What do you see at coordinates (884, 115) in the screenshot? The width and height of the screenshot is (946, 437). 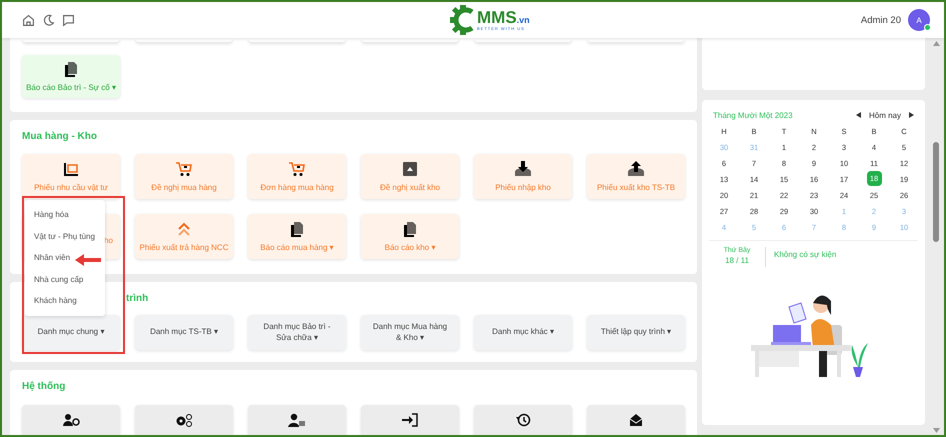 I see `today-button: Hôm nay` at bounding box center [884, 115].